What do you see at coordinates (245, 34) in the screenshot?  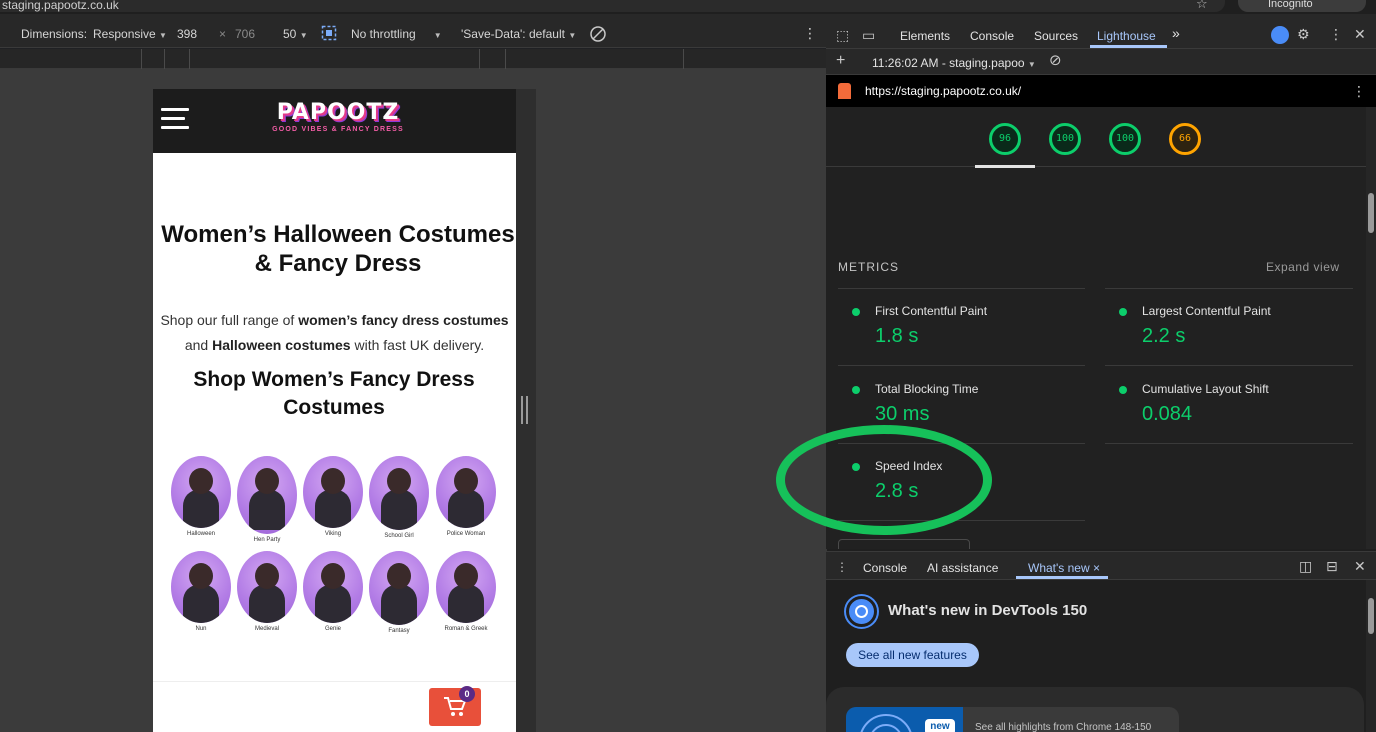 I see `height-input: 706` at bounding box center [245, 34].